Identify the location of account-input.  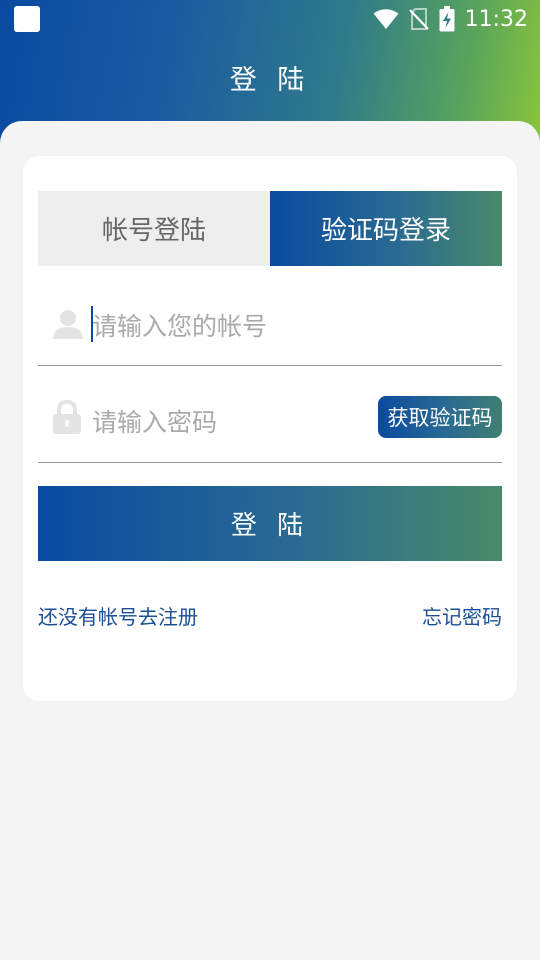
(257, 326).